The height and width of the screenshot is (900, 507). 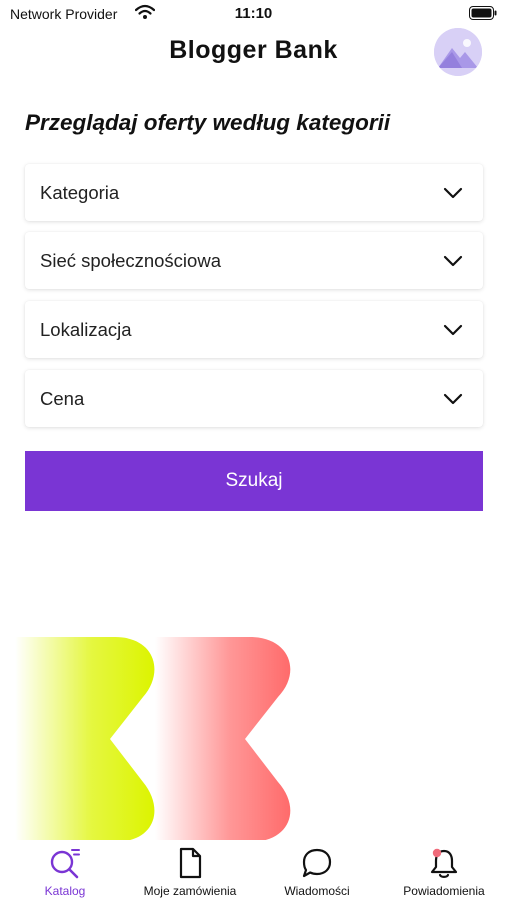 What do you see at coordinates (190, 891) in the screenshot?
I see `tab-my-orders-label: Moje zamówienia` at bounding box center [190, 891].